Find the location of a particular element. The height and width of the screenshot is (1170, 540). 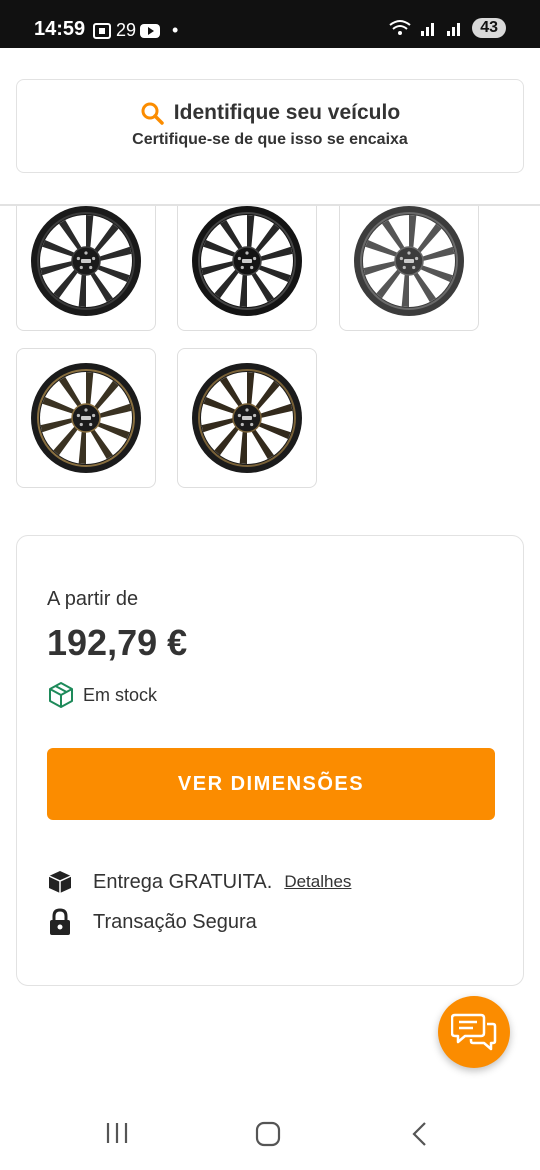

free-delivery-label: Entrega GRATUITA. is located at coordinates (183, 881).